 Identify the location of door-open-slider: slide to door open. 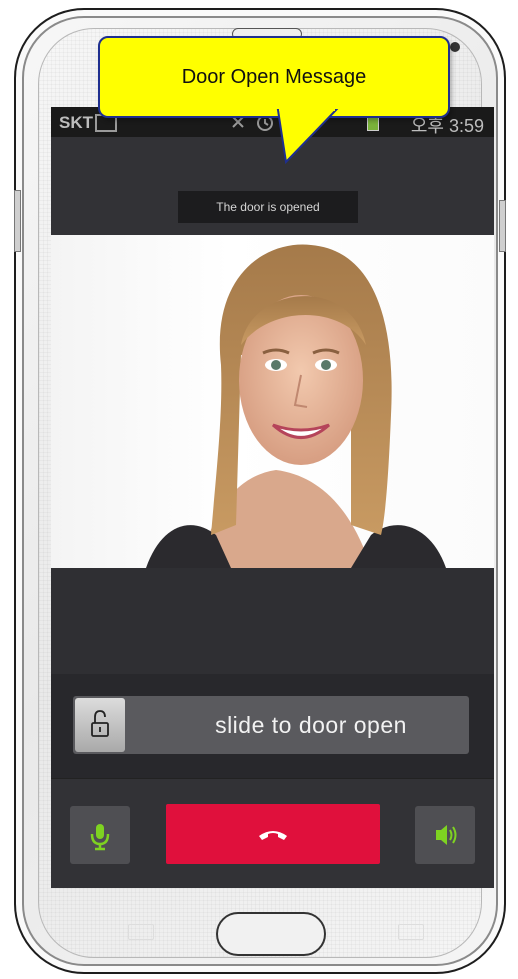
(271, 725).